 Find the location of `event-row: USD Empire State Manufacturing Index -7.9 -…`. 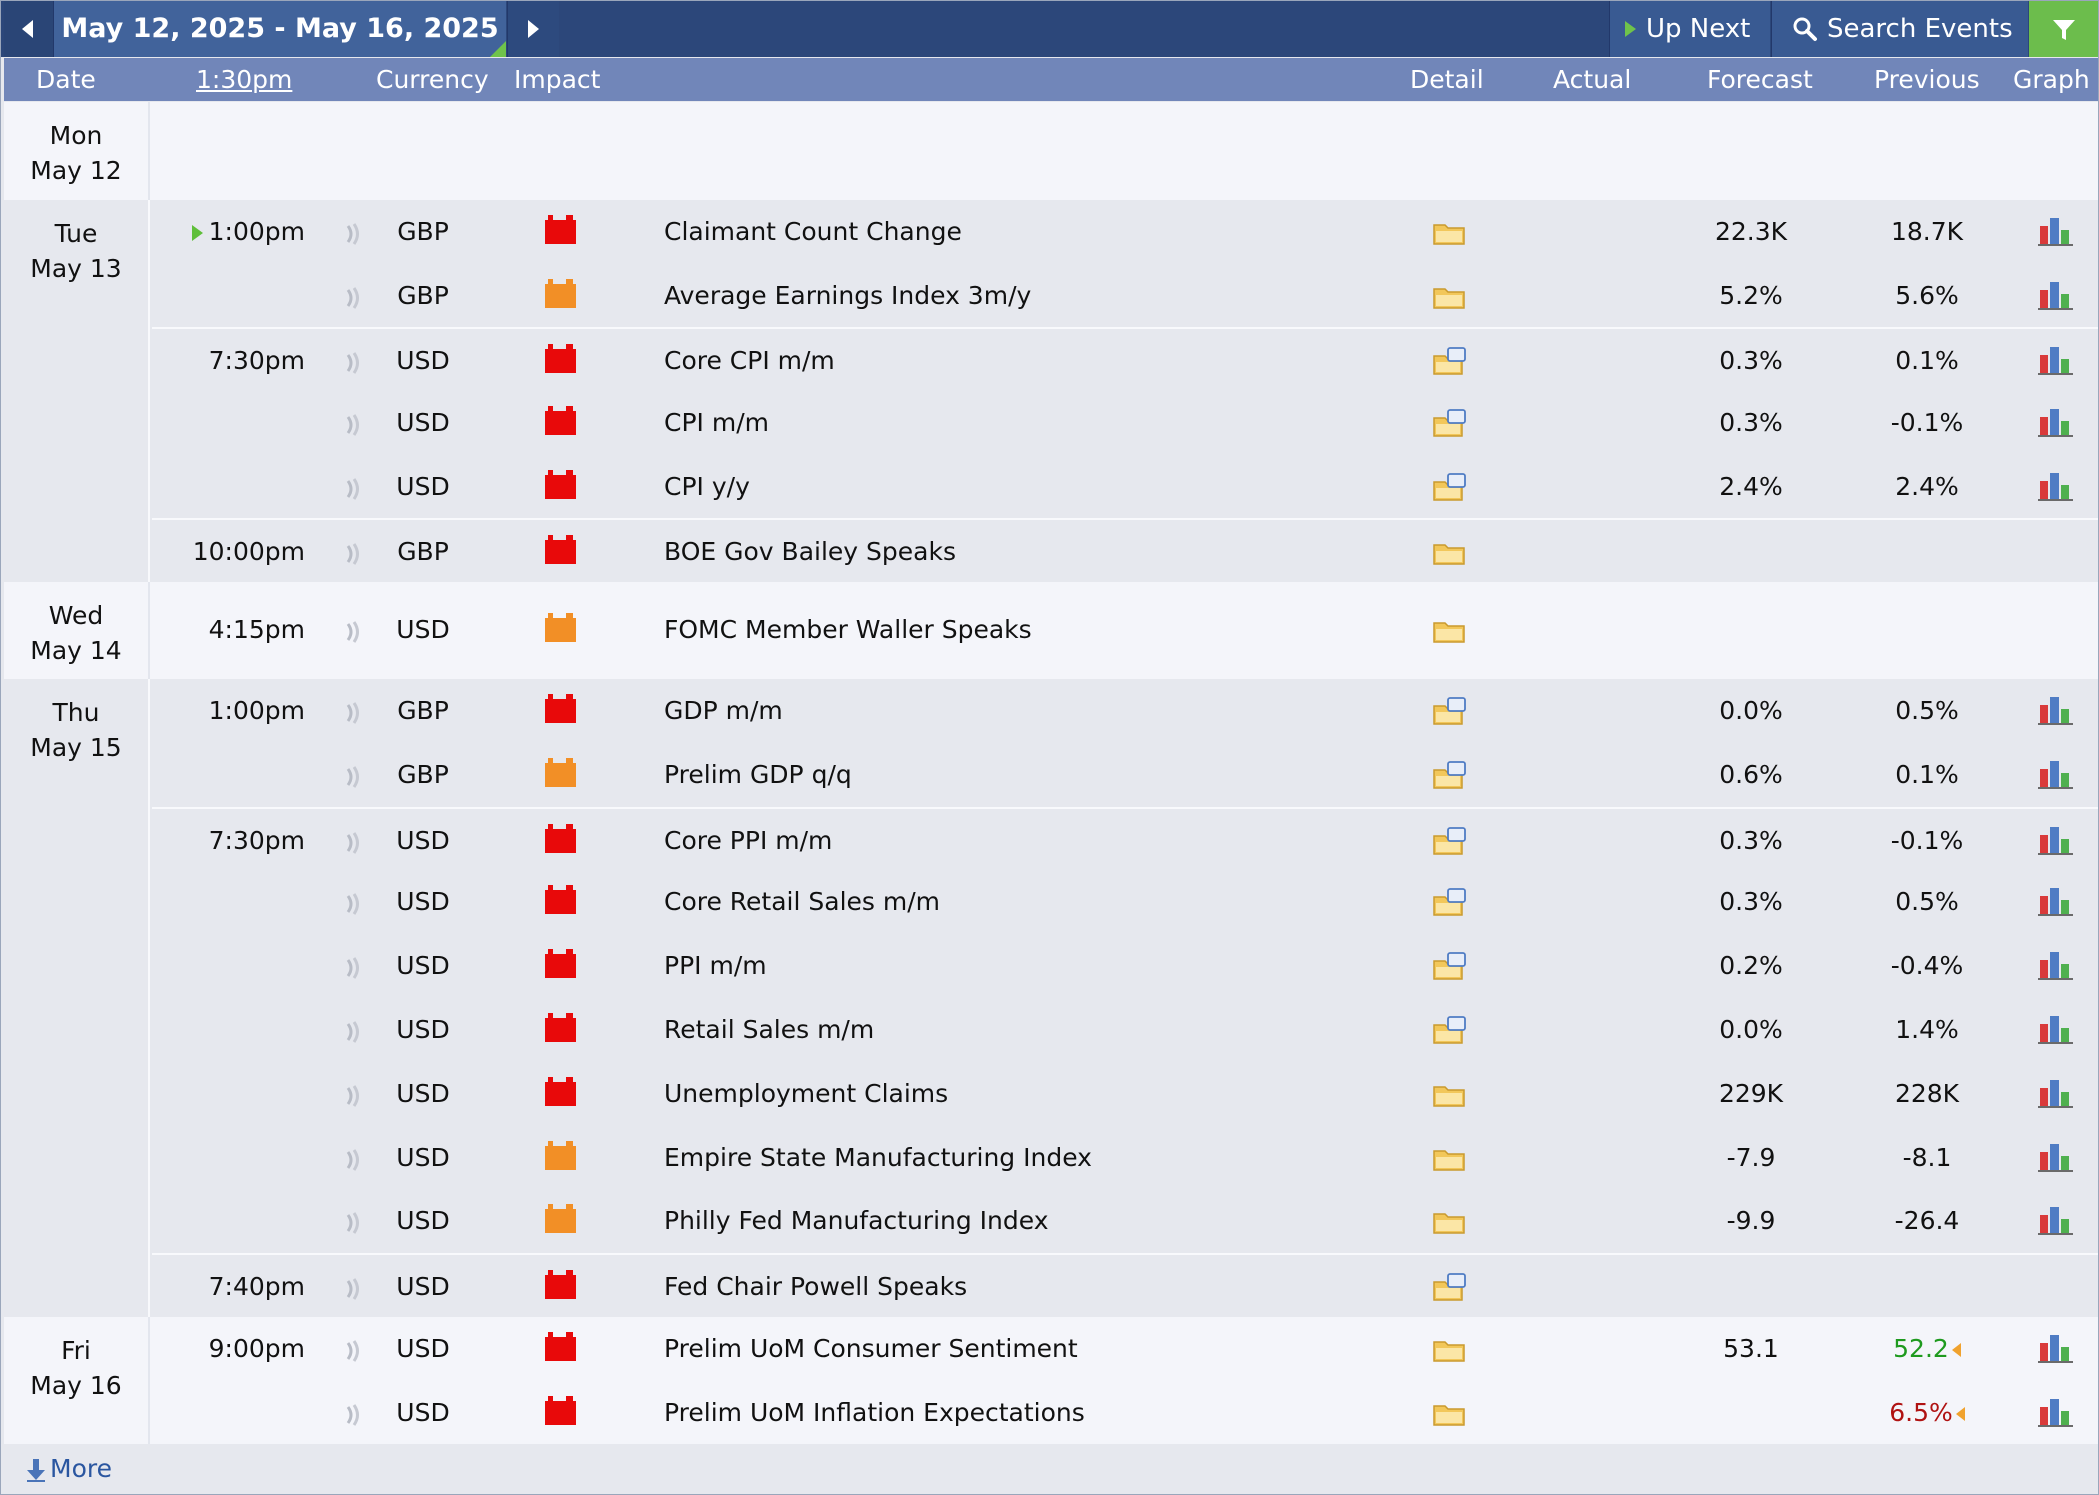

event-row: USD Empire State Manufacturing Index -7.9 -… is located at coordinates (1125, 1158).